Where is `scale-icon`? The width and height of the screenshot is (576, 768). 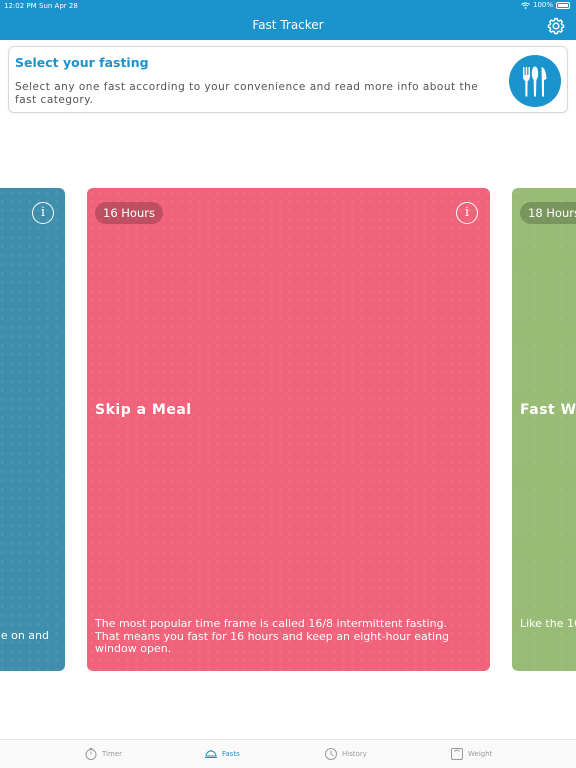 scale-icon is located at coordinates (457, 754).